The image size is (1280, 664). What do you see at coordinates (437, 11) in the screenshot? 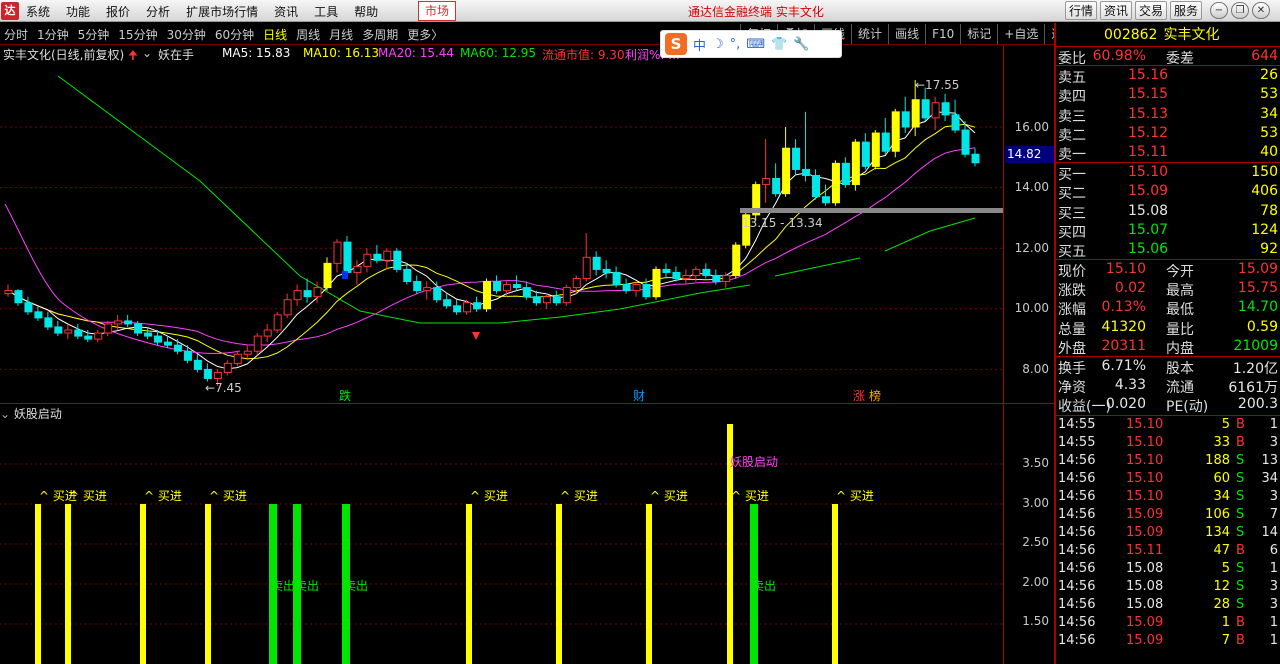
I see `market-button: 市场` at bounding box center [437, 11].